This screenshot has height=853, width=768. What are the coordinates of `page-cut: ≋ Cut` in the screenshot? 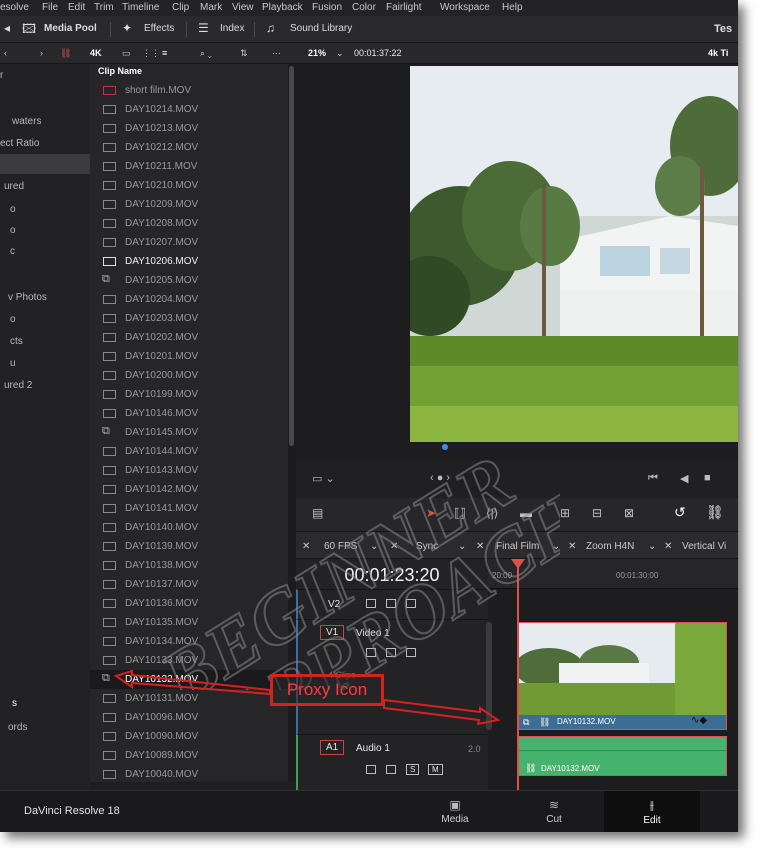 It's located at (554, 811).